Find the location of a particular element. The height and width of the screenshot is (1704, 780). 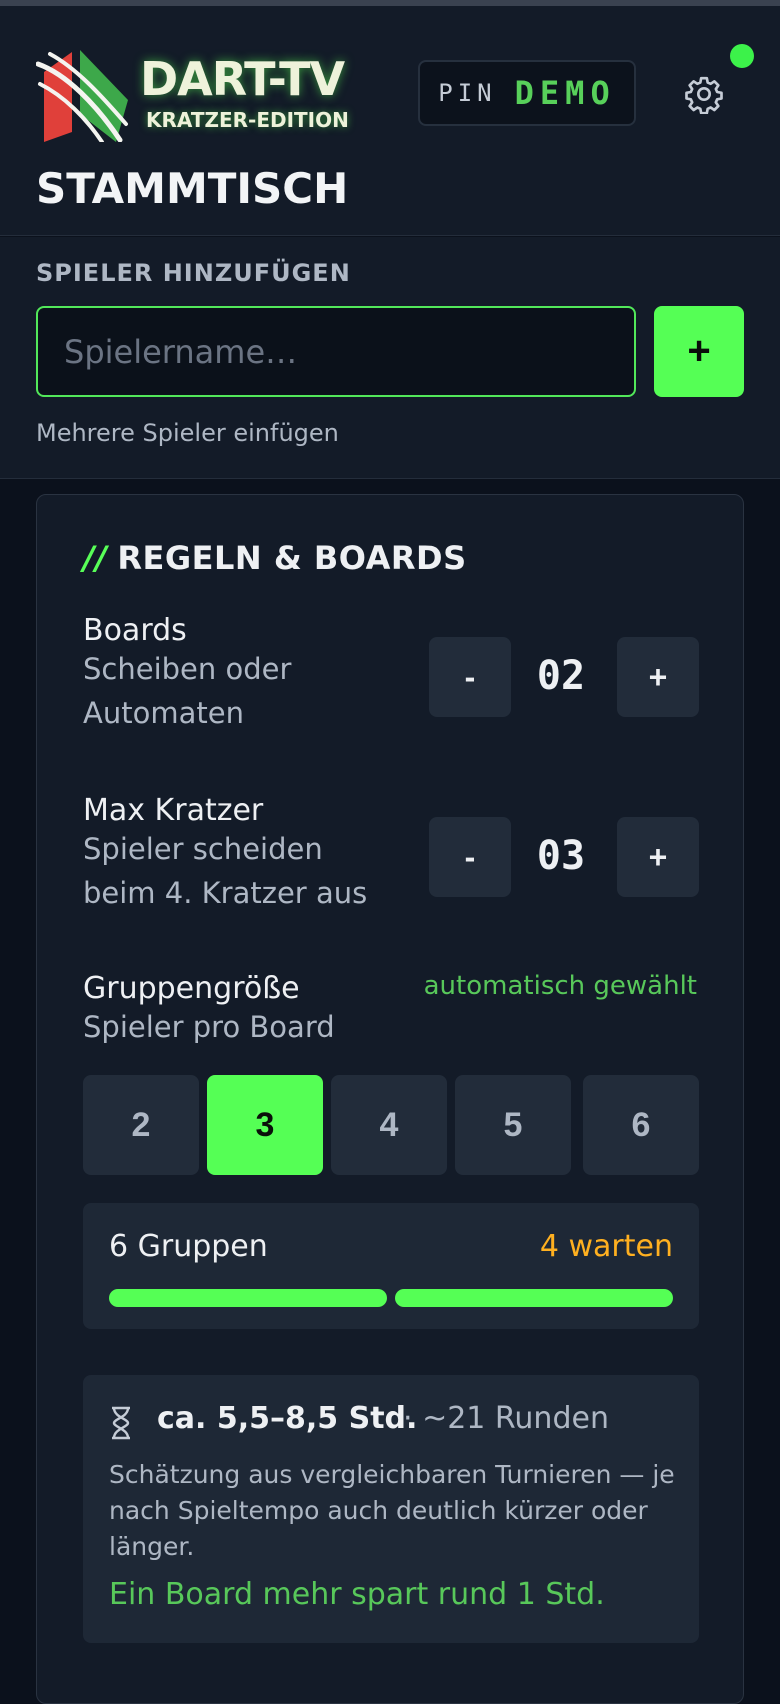

boards-title: Boards is located at coordinates (135, 630).